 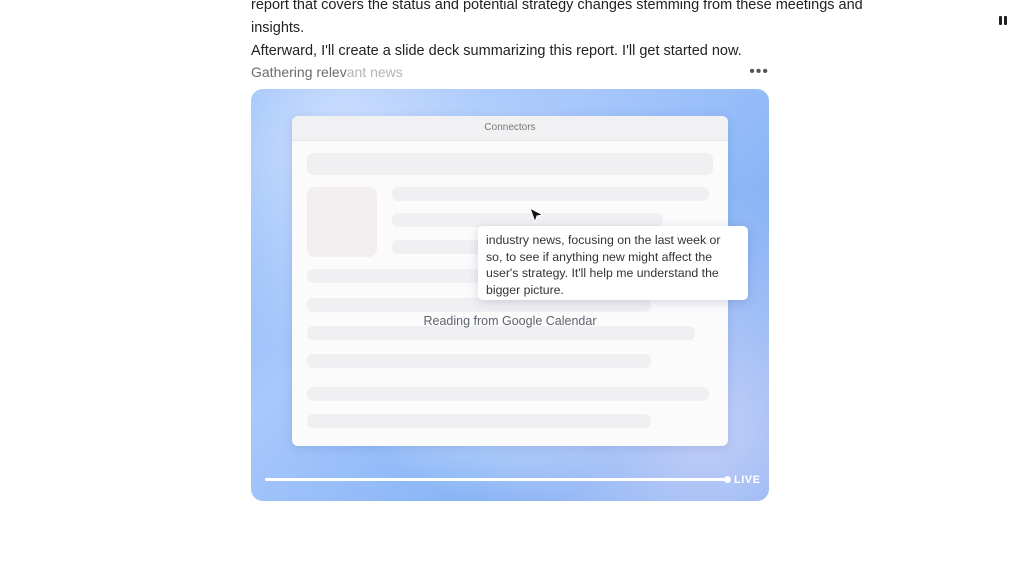 What do you see at coordinates (374, 72) in the screenshot?
I see `task-title-faded: ant news` at bounding box center [374, 72].